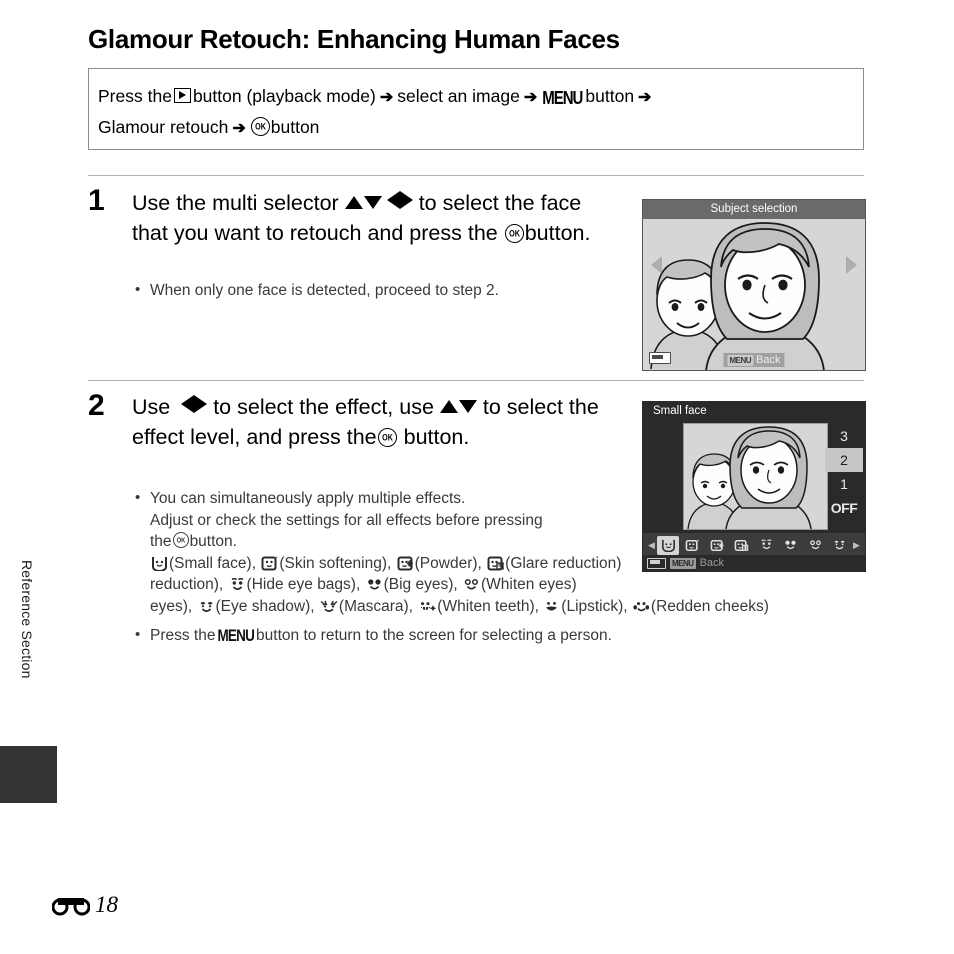 The width and height of the screenshot is (954, 954). I want to click on battery-icon, so click(656, 563).